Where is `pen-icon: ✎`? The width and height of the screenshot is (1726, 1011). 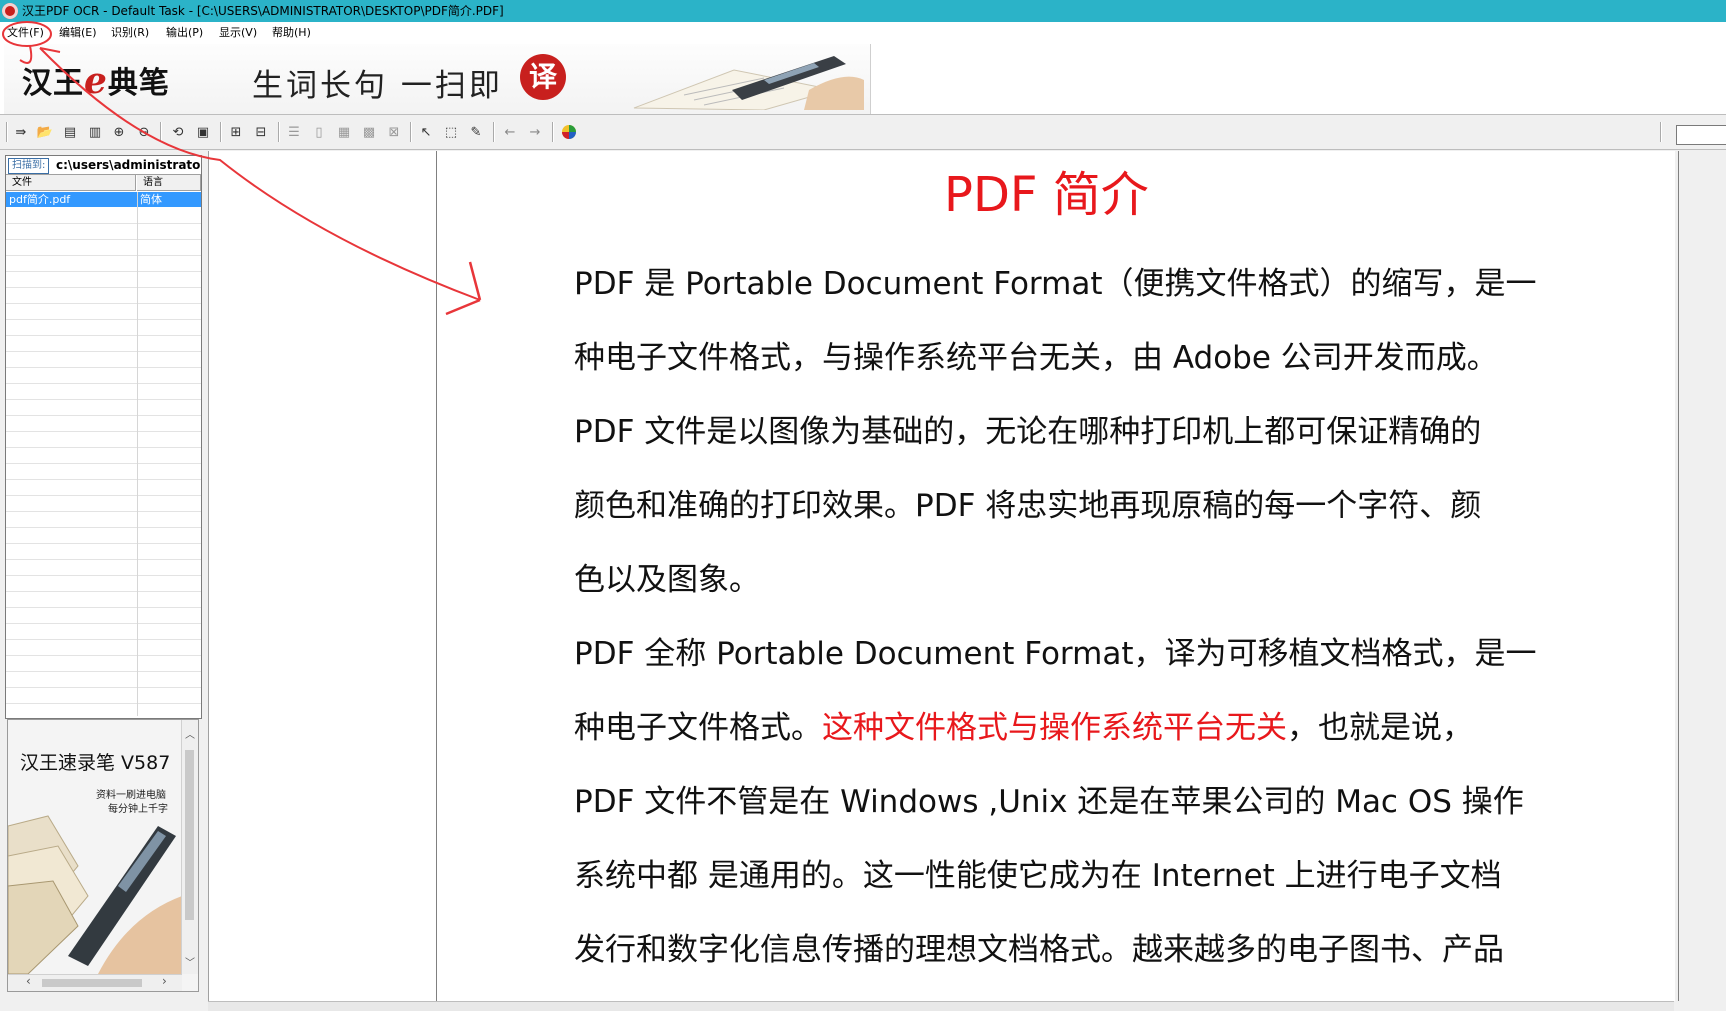
pen-icon: ✎ is located at coordinates (476, 132).